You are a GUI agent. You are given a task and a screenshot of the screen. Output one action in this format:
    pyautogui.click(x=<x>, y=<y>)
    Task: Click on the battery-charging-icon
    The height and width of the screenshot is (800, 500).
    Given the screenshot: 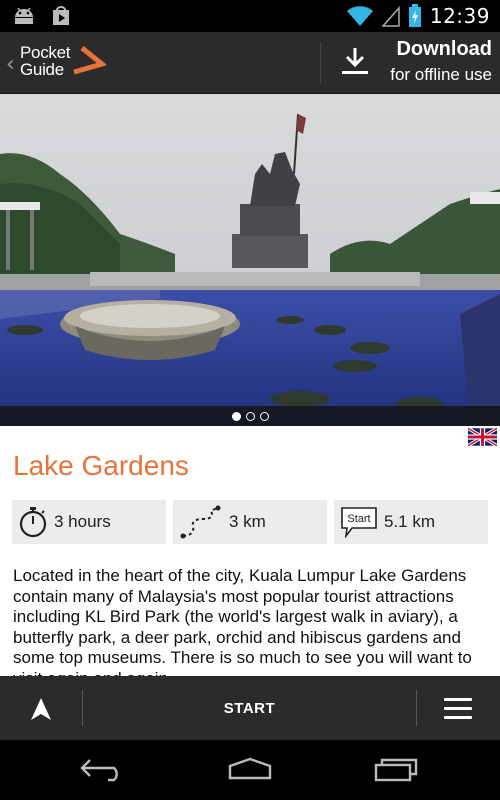 What is the action you would take?
    pyautogui.click(x=414, y=15)
    